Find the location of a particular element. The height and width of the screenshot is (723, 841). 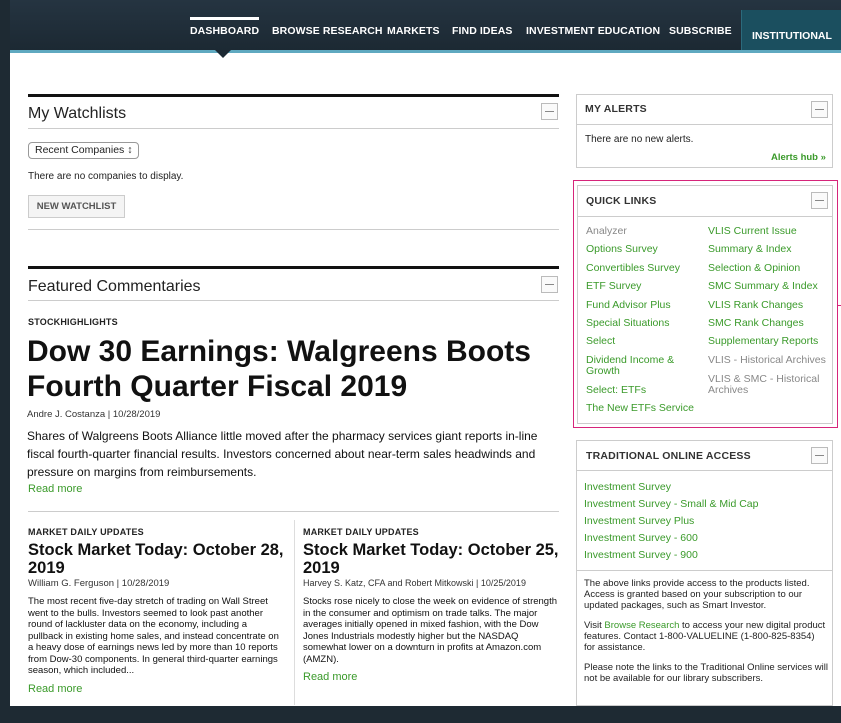

traditional-access-title: TRADITIONAL ONLINE ACCESS is located at coordinates (668, 456).